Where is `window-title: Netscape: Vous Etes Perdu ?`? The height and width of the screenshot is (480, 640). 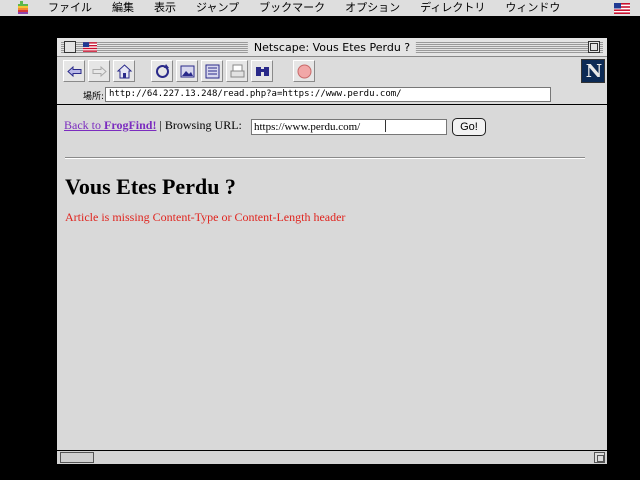
window-title: Netscape: Vous Etes Perdu ? is located at coordinates (332, 47).